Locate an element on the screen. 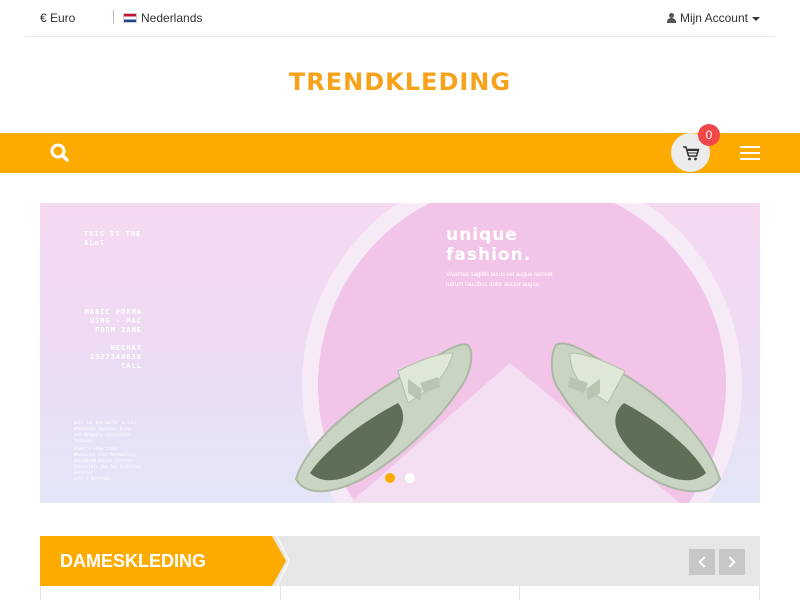 This screenshot has width=800, height=600. chevron-right-icon is located at coordinates (730, 562).